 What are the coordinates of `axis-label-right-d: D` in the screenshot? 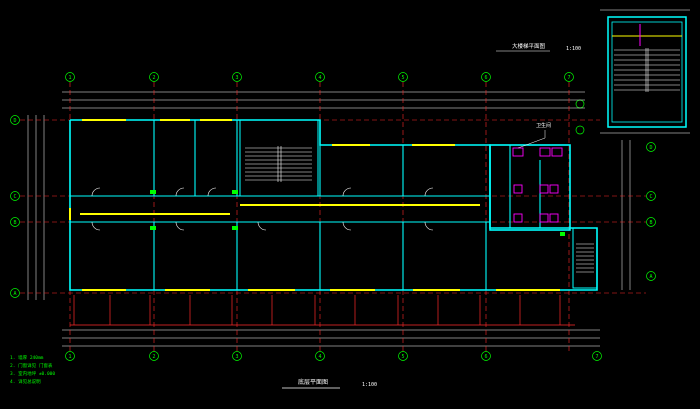 It's located at (650, 148).